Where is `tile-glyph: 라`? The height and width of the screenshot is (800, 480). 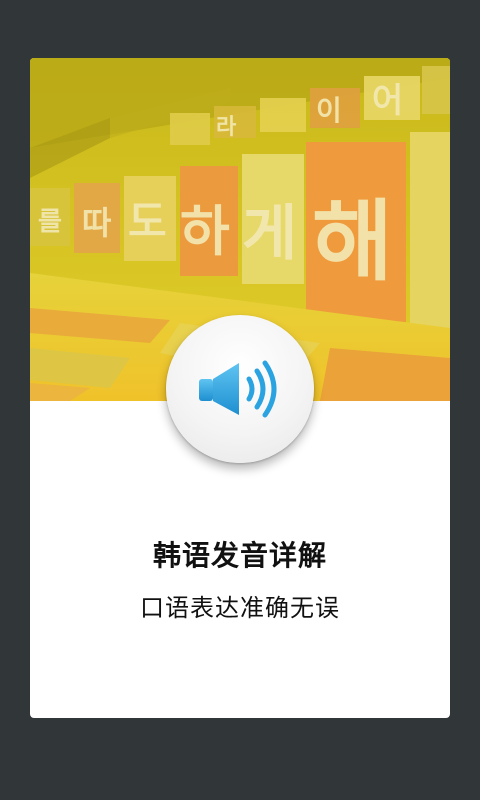 tile-glyph: 라 is located at coordinates (226, 127).